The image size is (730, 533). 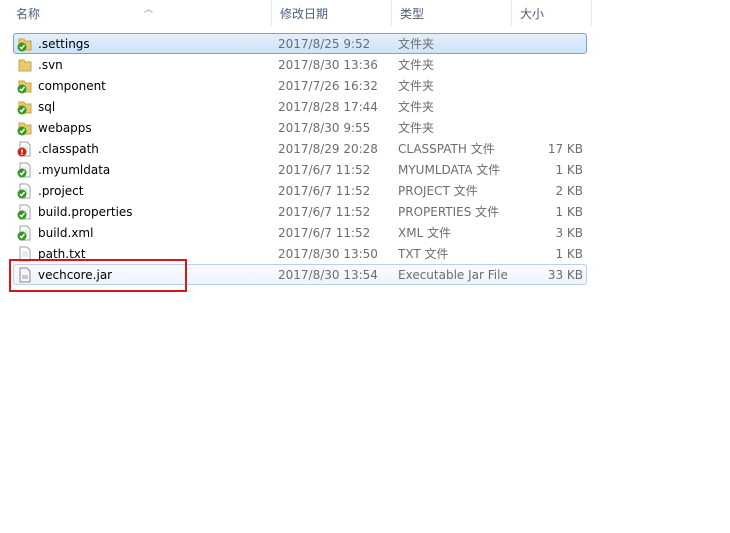 What do you see at coordinates (328, 254) in the screenshot?
I see `file-date: 2017/8/30 13:50` at bounding box center [328, 254].